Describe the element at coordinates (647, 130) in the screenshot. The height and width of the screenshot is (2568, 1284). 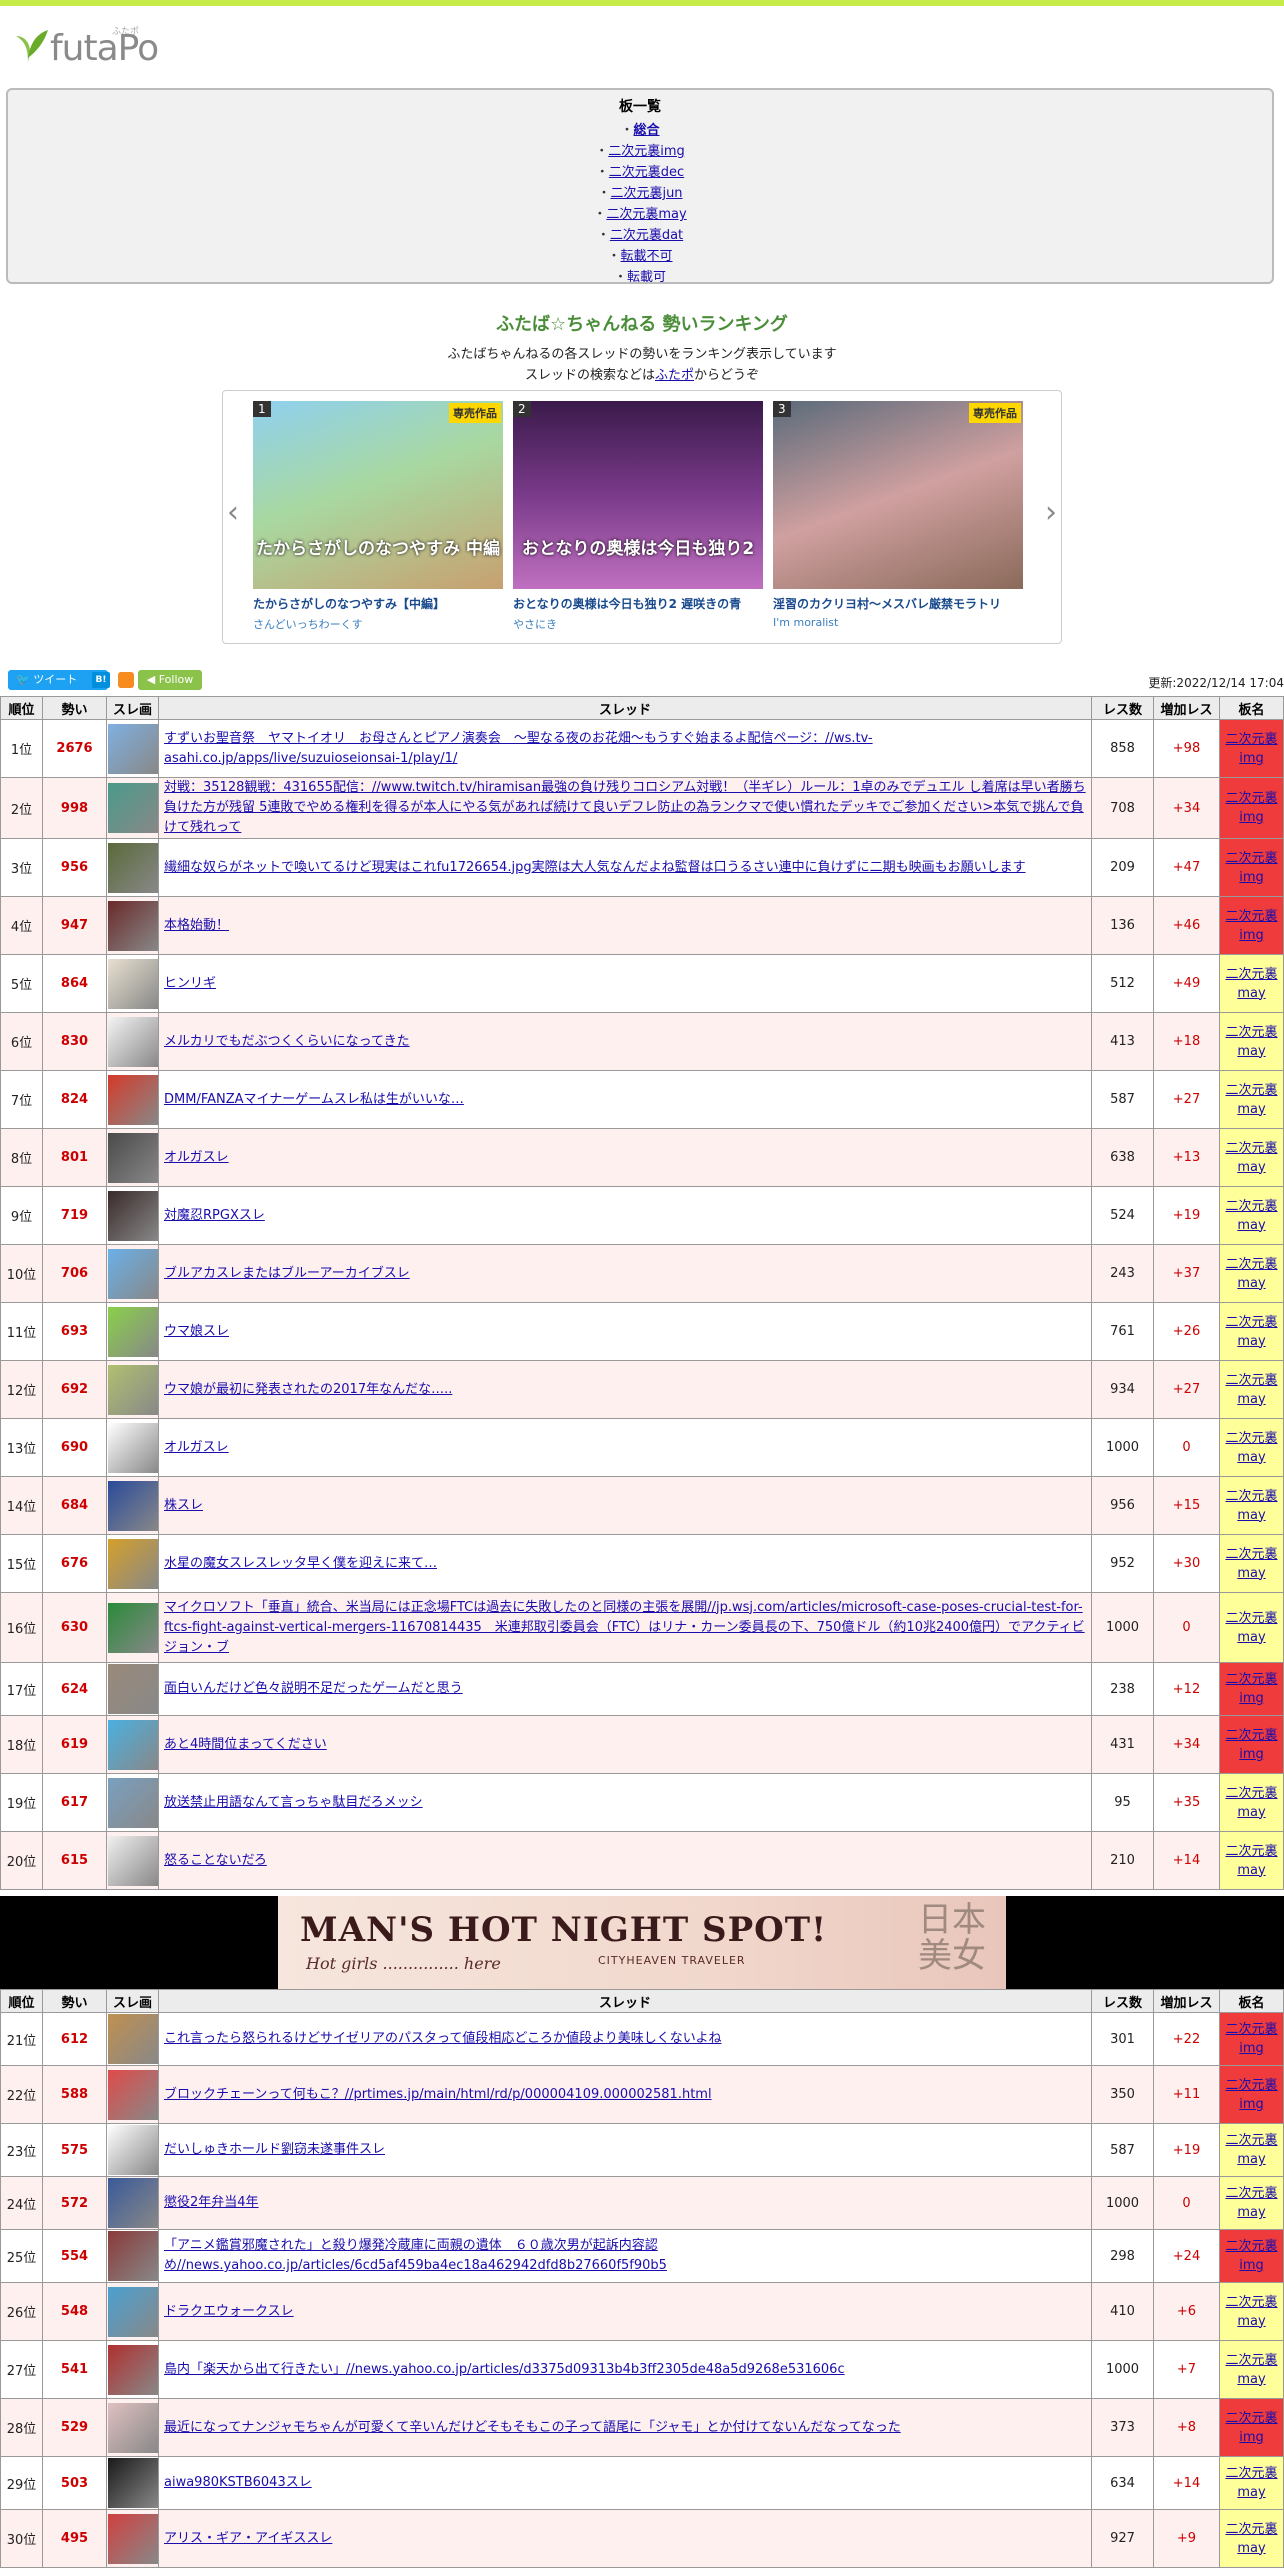
I see `board-link: 総合` at that location.